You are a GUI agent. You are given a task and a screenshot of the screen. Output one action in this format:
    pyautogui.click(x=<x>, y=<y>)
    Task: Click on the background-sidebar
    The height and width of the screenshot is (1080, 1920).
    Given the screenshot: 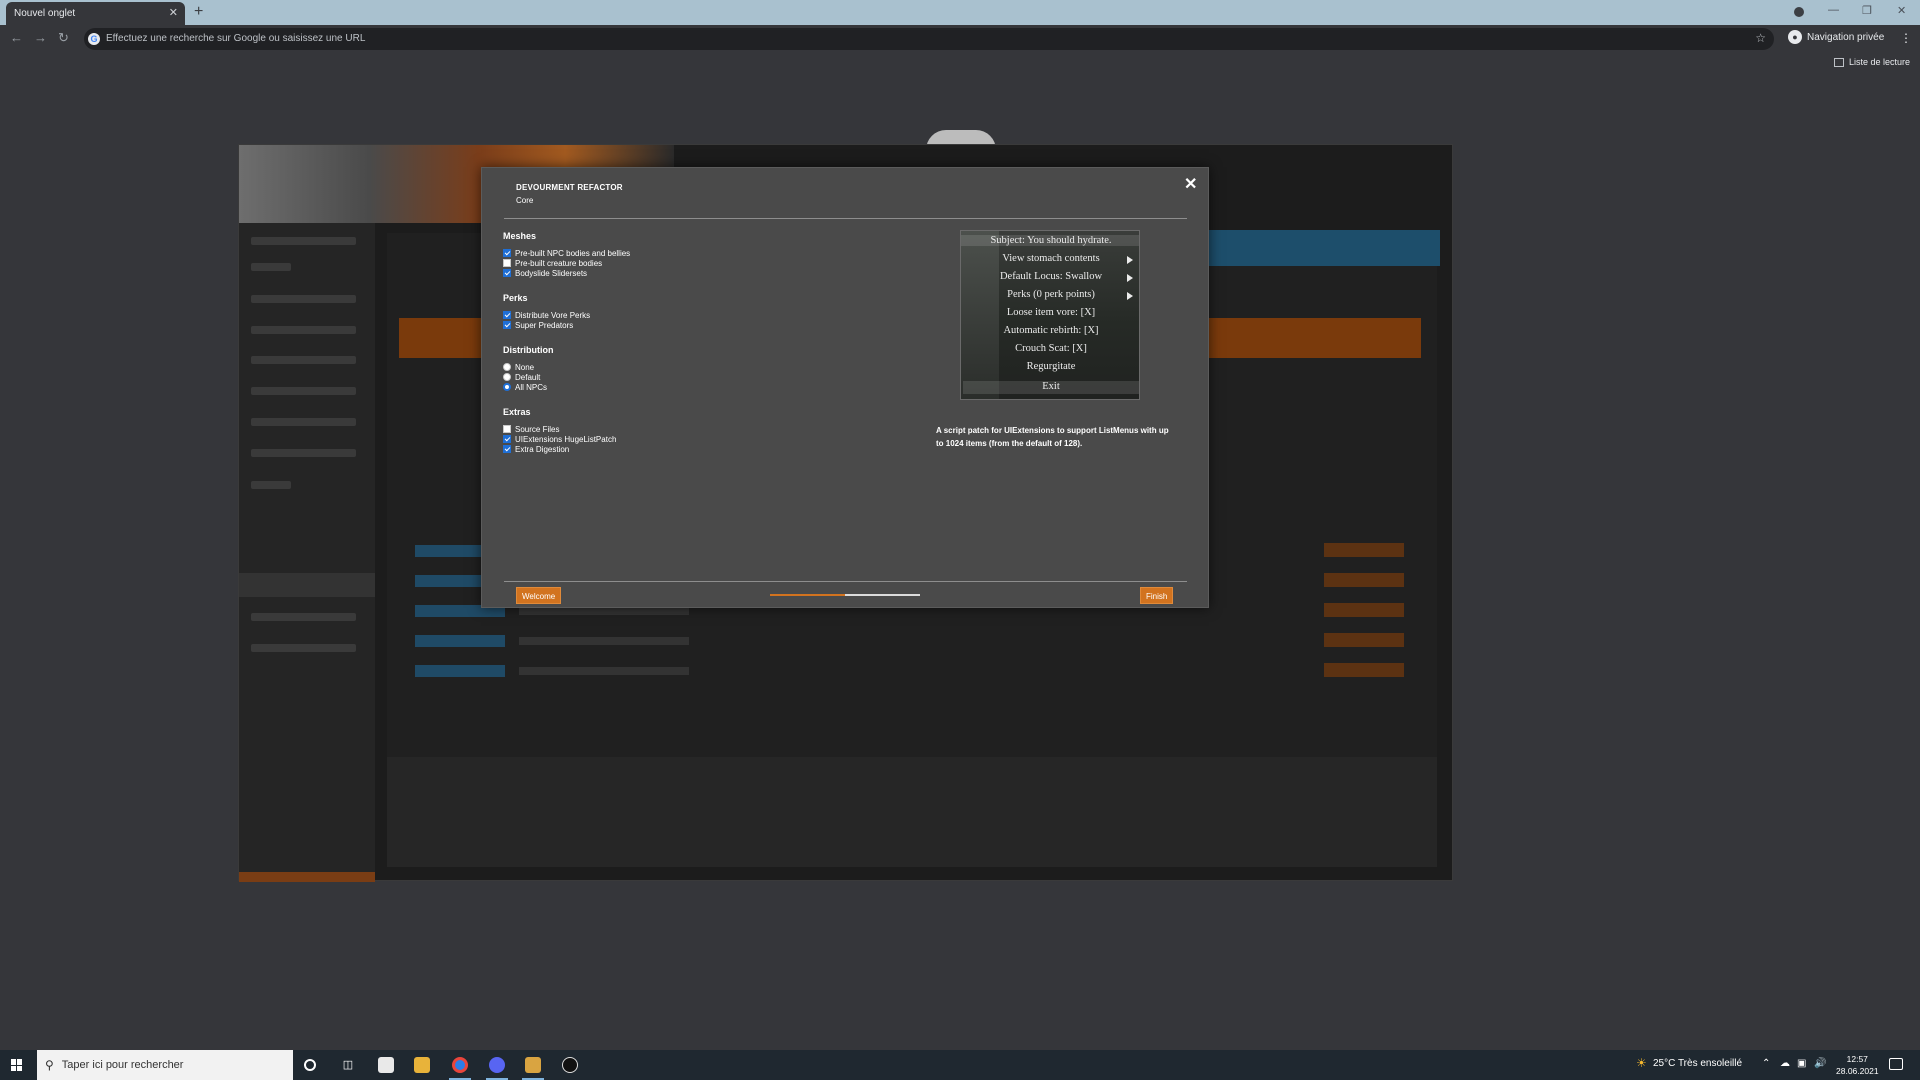 What is the action you would take?
    pyautogui.click(x=307, y=552)
    